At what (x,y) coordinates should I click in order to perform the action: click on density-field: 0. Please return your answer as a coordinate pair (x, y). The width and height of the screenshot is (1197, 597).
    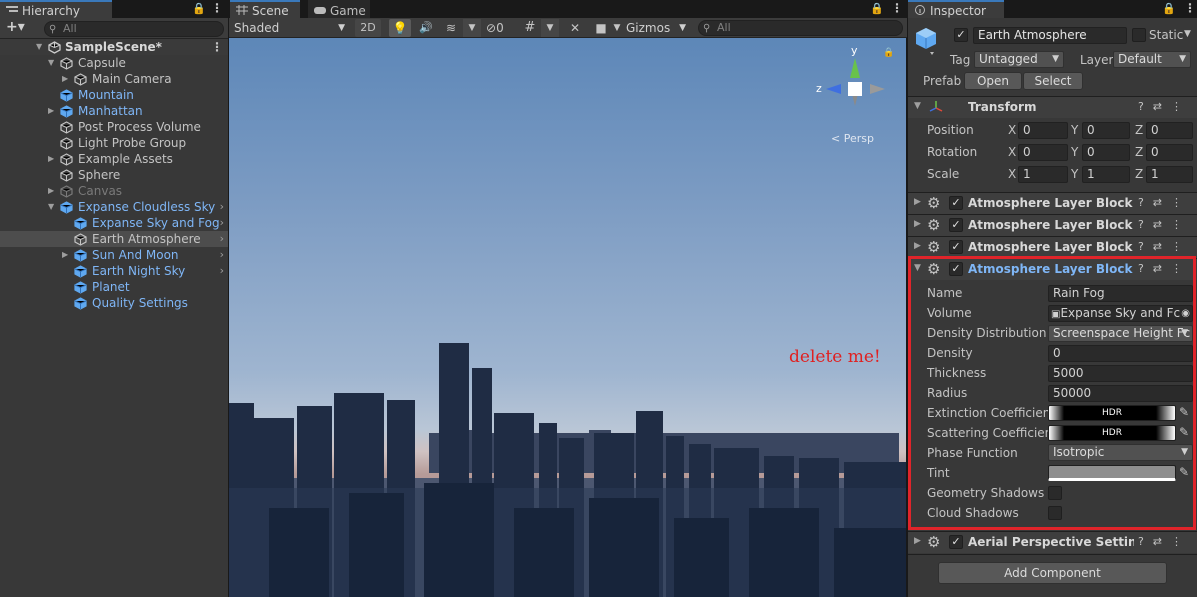
    Looking at the image, I should click on (1120, 353).